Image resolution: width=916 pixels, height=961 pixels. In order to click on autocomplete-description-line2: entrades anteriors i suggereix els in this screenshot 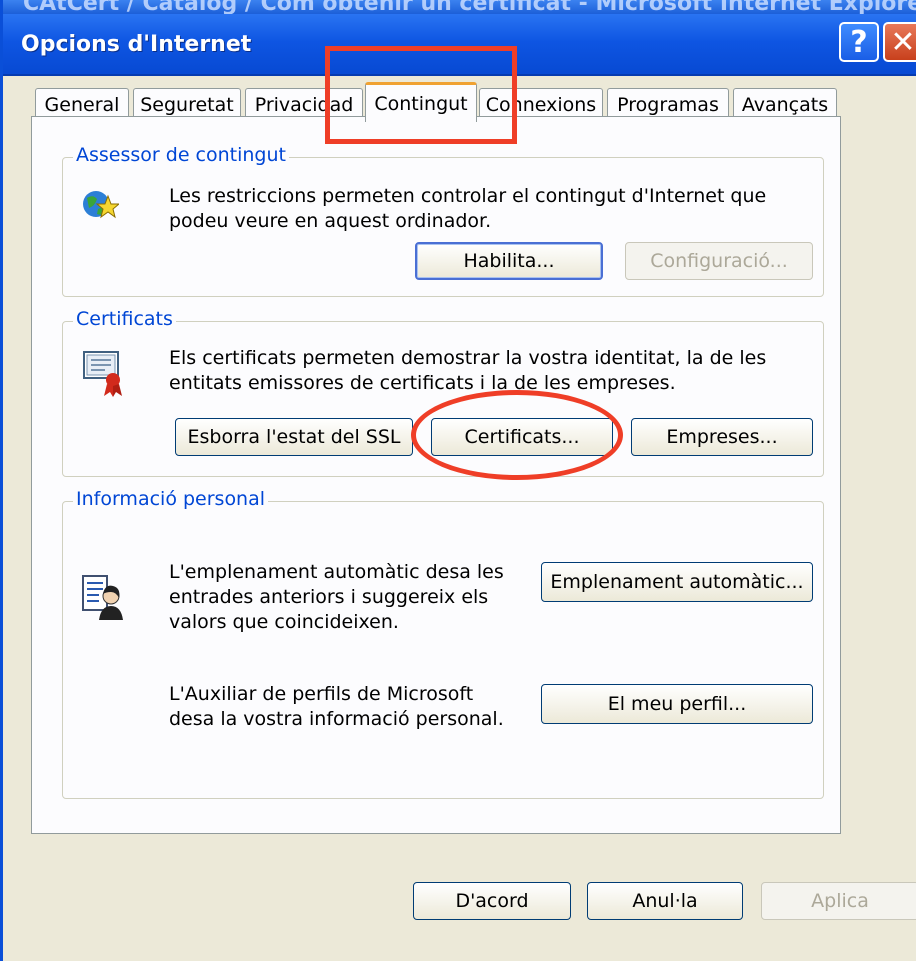, I will do `click(329, 597)`.